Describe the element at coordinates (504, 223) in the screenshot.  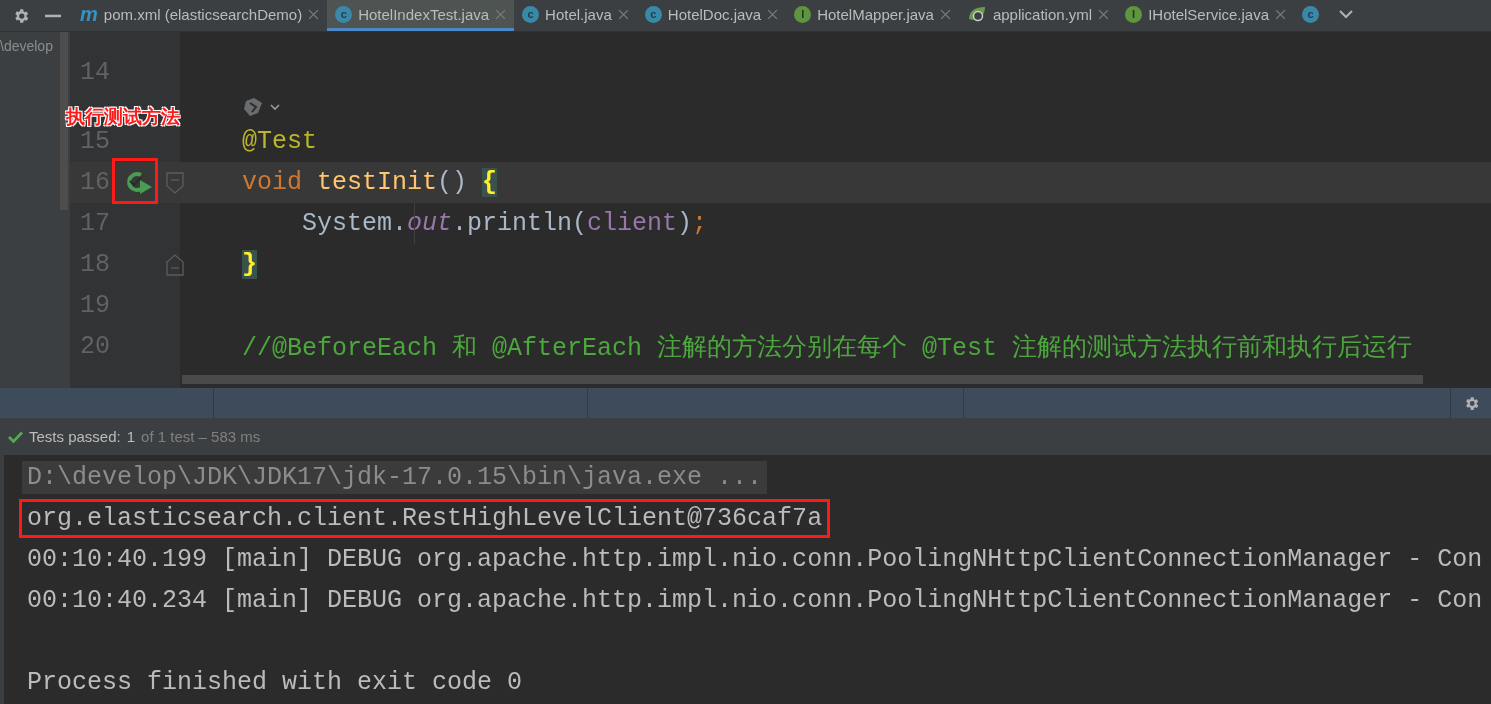
I see `code-line: System.out.println(client);` at that location.